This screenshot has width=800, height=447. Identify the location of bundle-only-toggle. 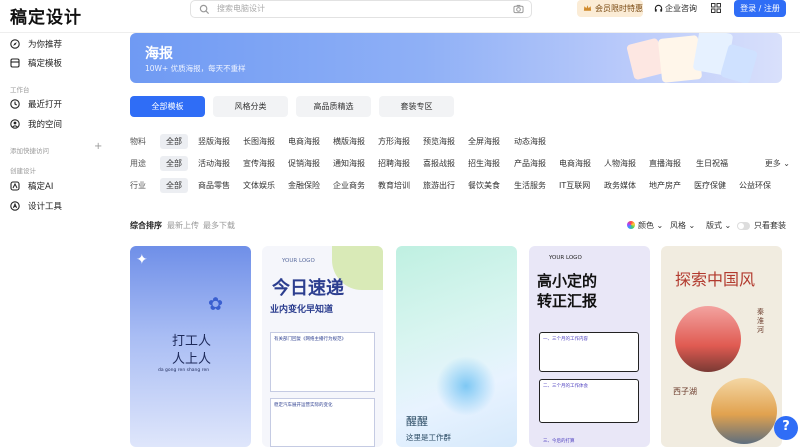
(743, 226).